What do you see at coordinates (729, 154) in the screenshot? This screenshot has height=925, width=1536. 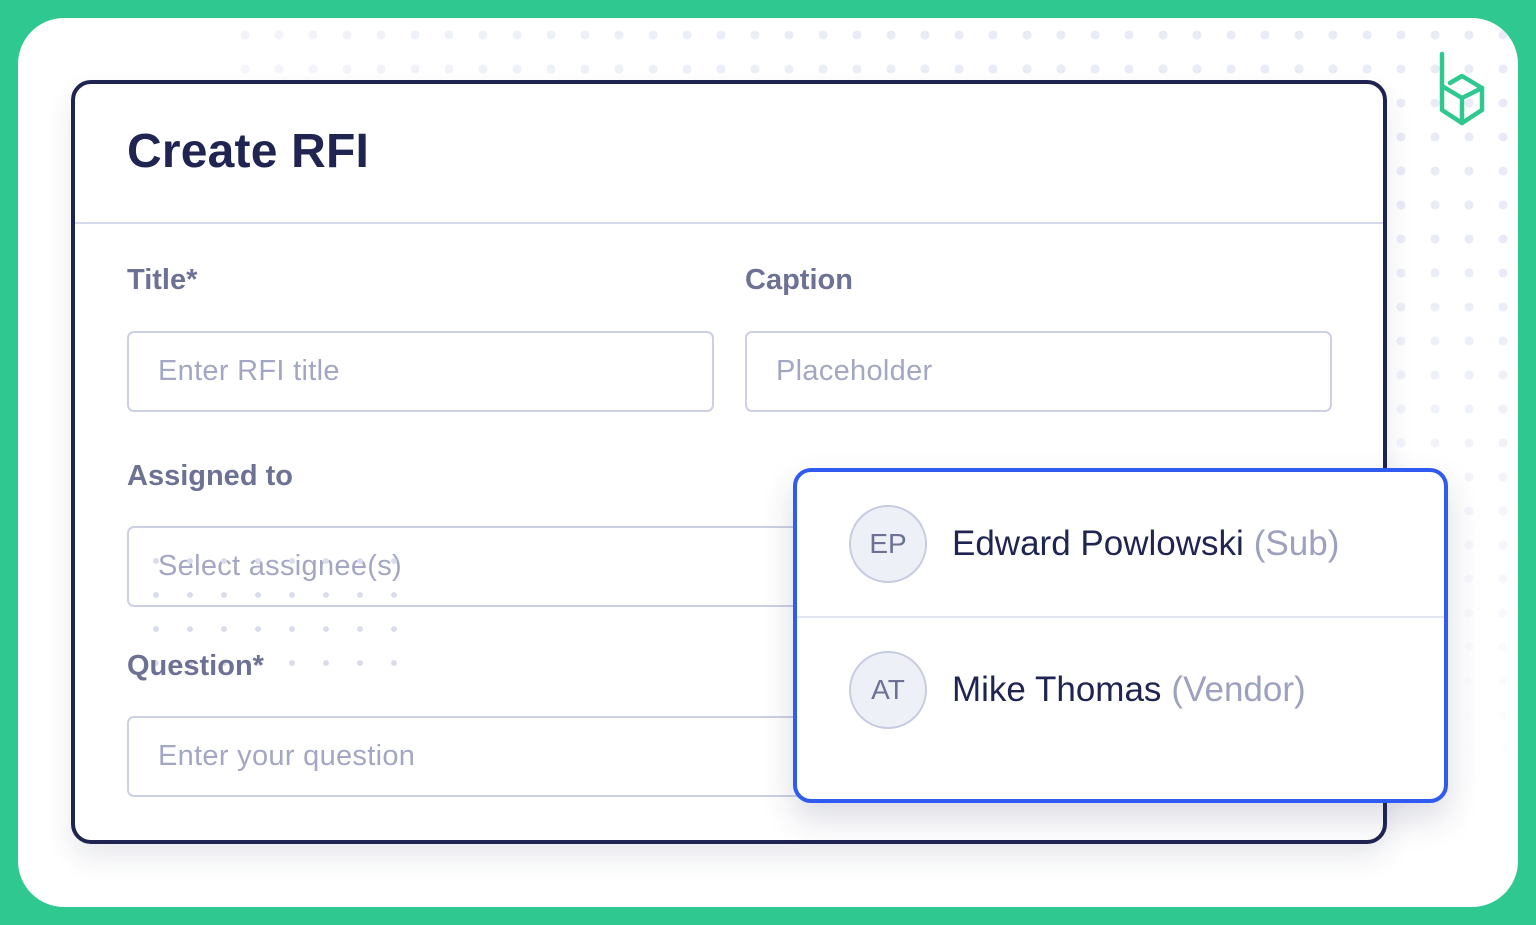 I see `card-header: Create RFI` at bounding box center [729, 154].